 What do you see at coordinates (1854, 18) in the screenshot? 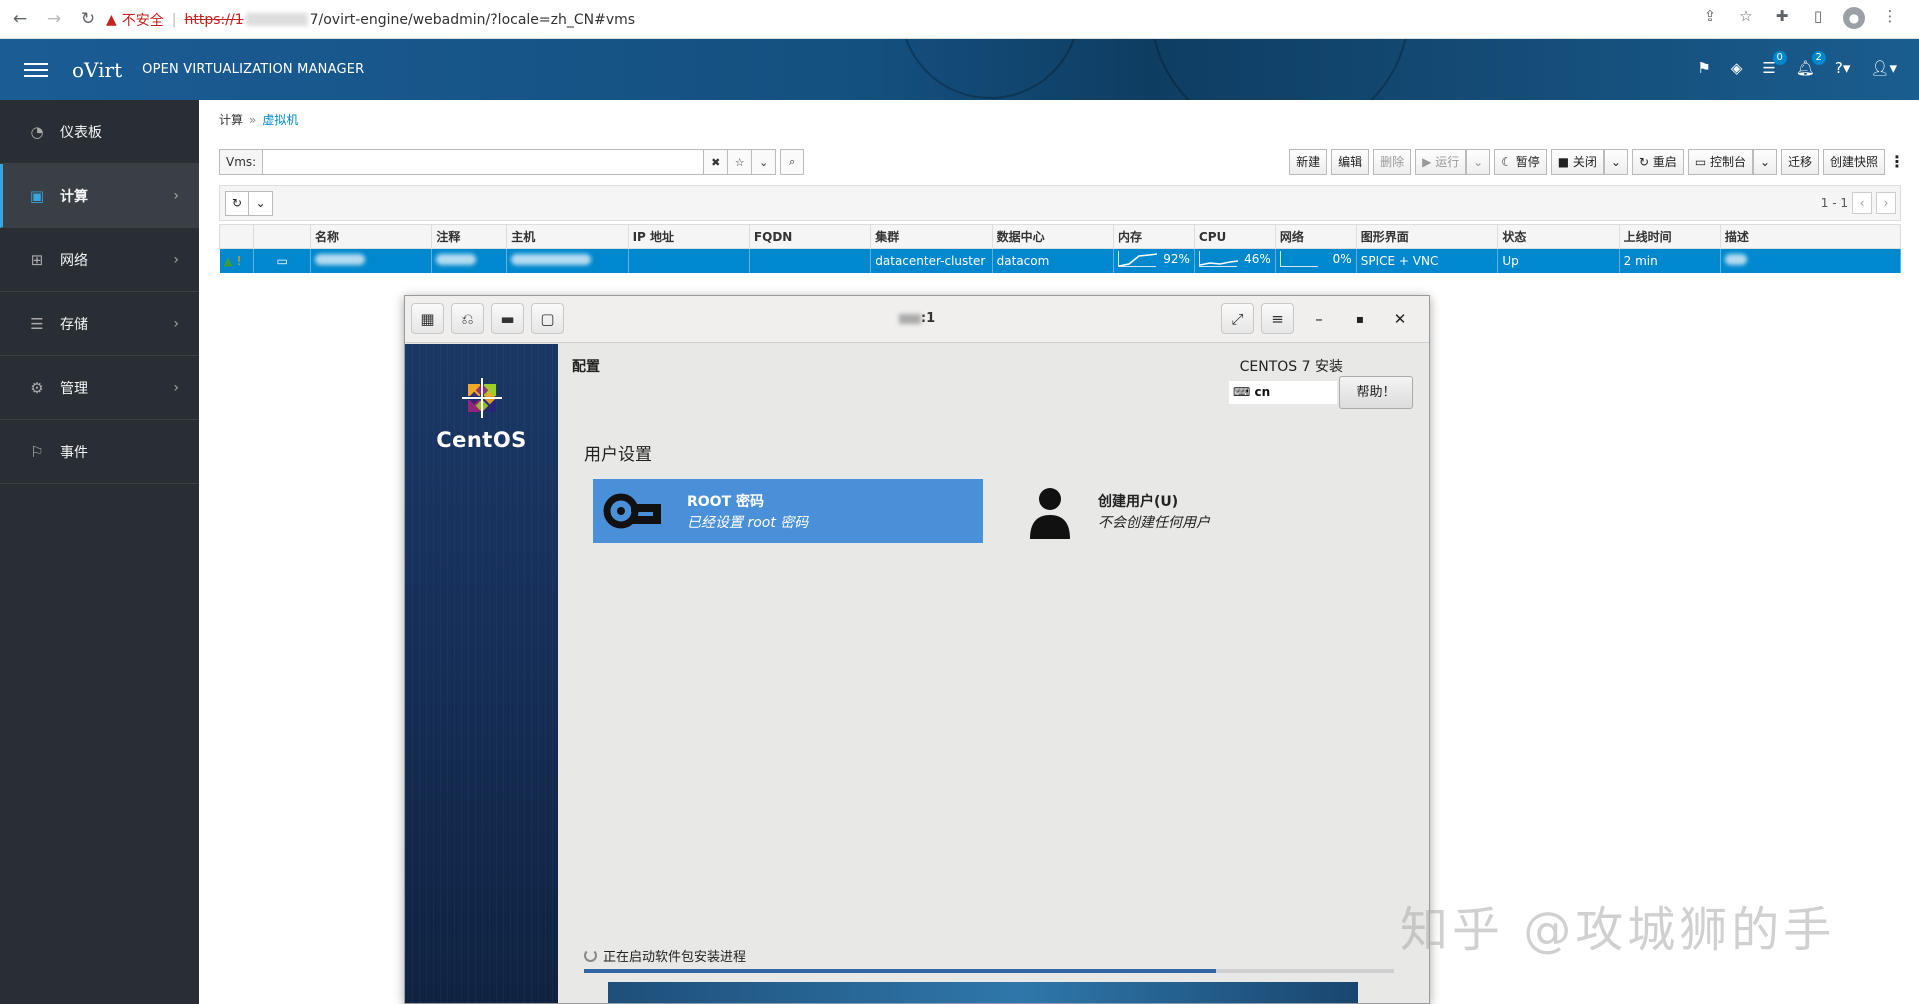
I see `profile-icon: ●` at bounding box center [1854, 18].